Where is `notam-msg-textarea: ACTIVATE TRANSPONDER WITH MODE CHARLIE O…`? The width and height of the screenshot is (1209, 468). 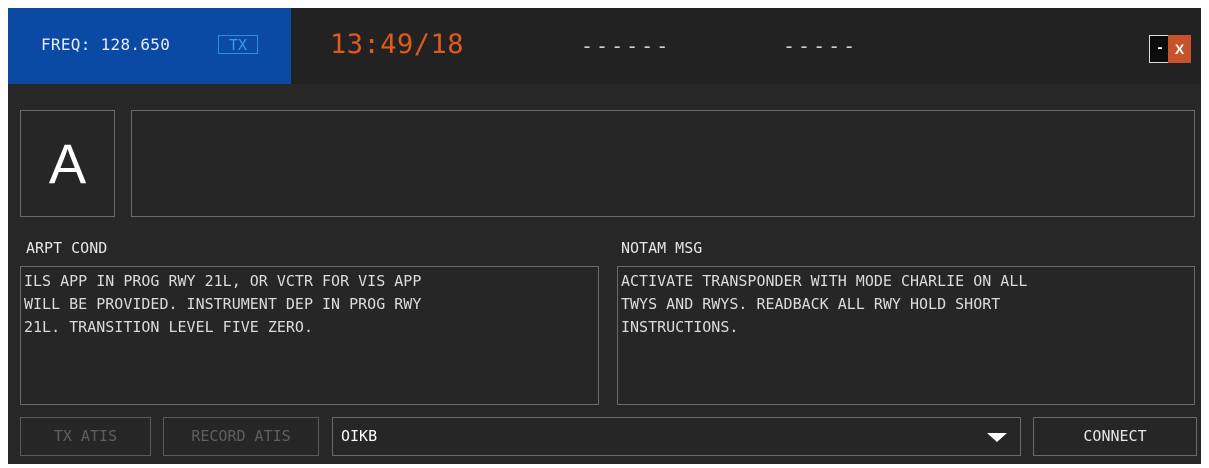
notam-msg-textarea: ACTIVATE TRANSPONDER WITH MODE CHARLIE O… is located at coordinates (906, 335).